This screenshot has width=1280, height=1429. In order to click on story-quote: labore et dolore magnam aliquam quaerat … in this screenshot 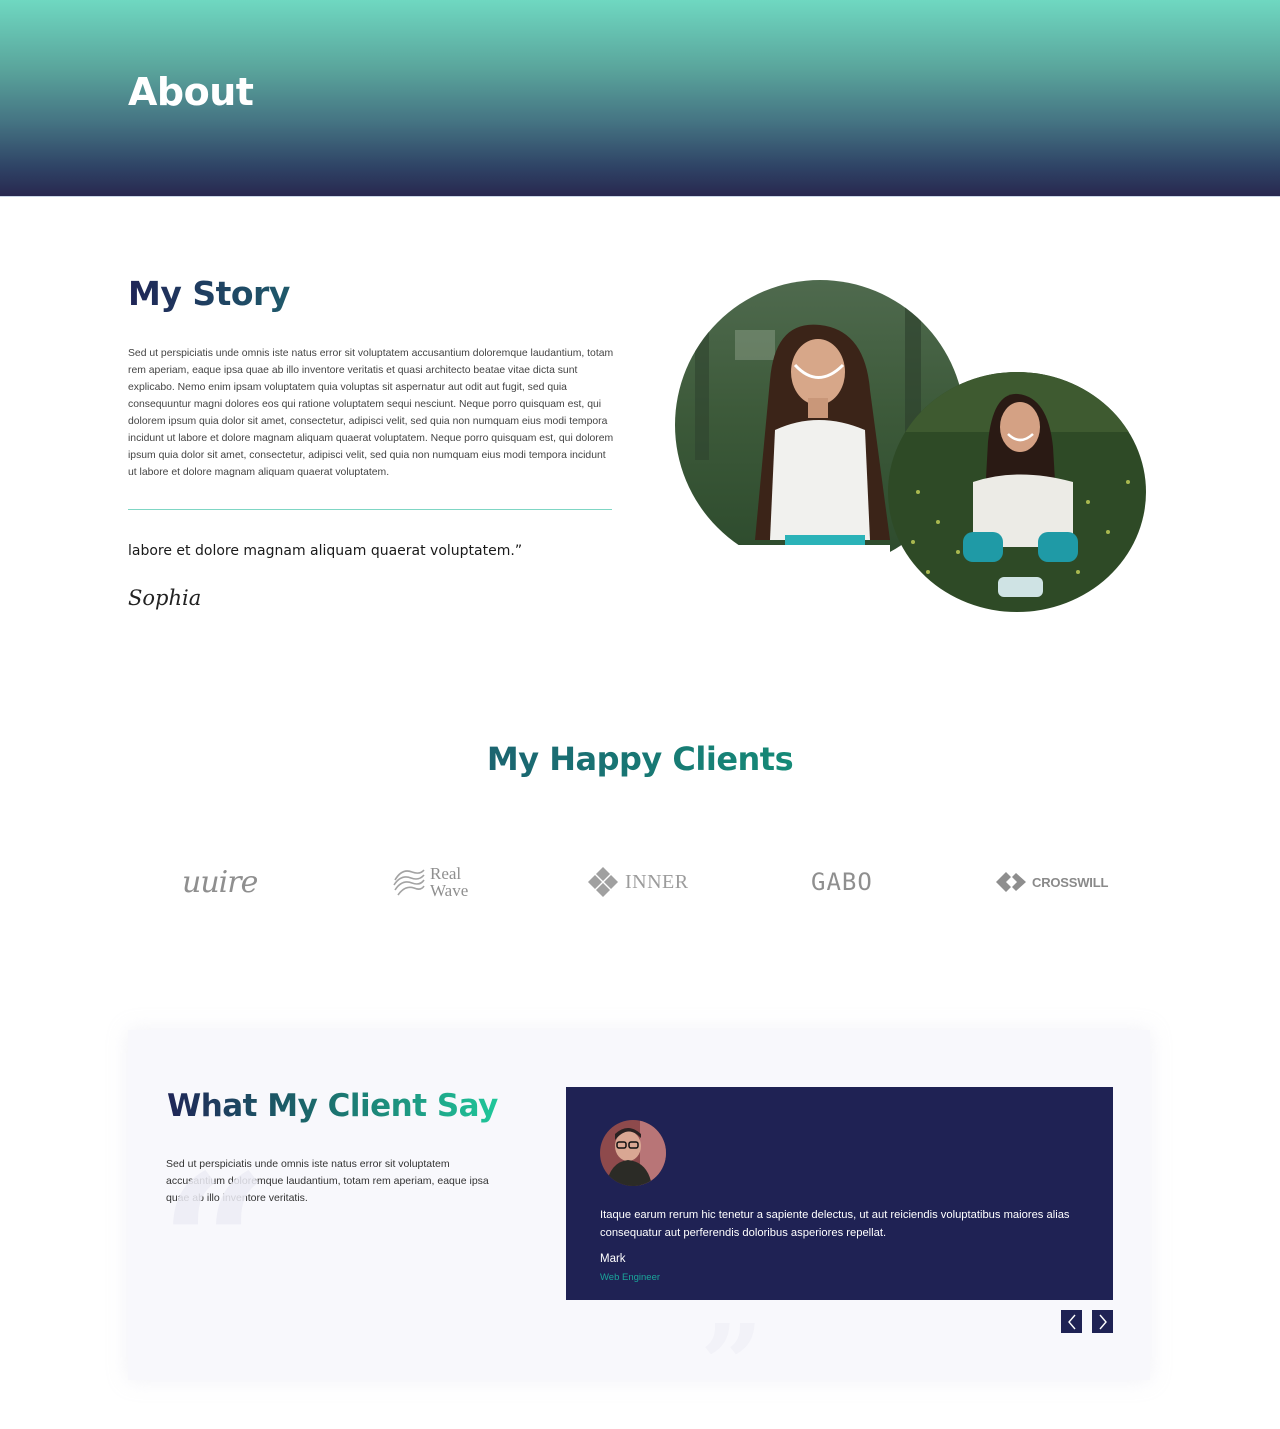, I will do `click(325, 551)`.